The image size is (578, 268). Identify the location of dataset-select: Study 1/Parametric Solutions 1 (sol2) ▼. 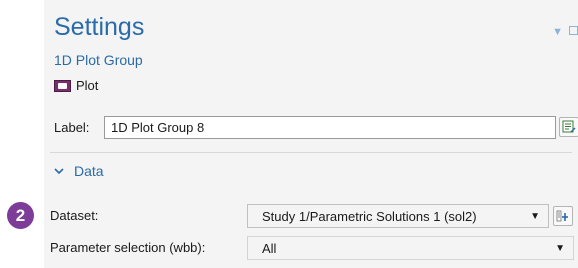
(398, 216).